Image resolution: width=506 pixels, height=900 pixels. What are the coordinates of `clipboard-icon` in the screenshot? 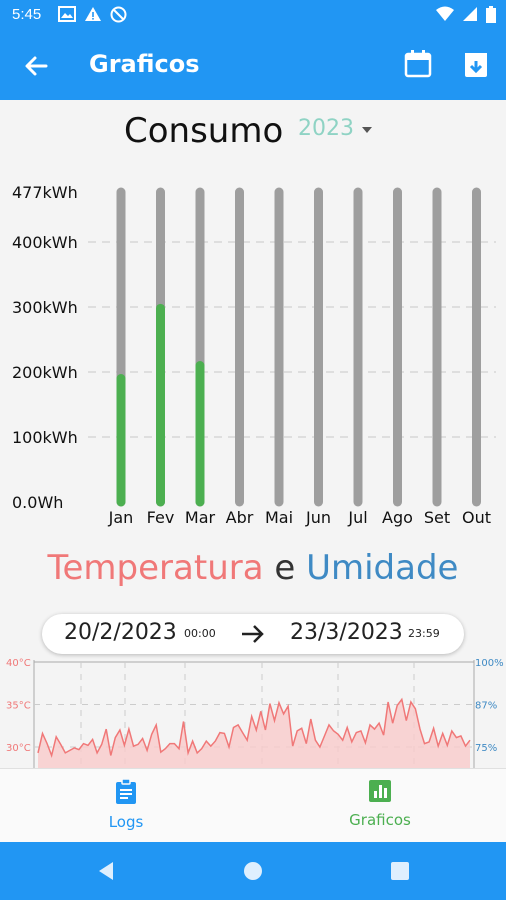 It's located at (126, 791).